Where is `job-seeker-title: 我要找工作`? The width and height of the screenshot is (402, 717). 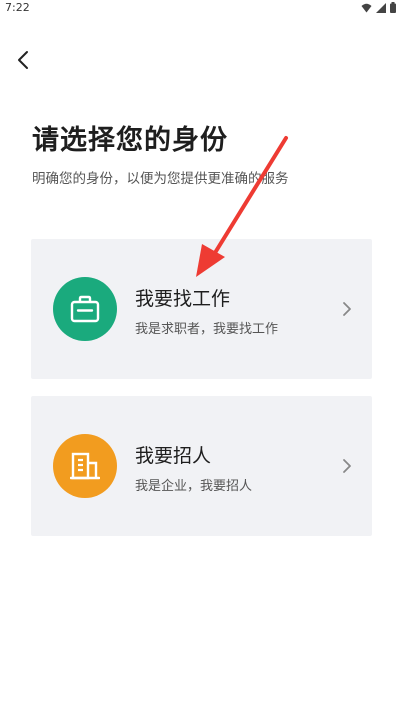 job-seeker-title: 我要找工作 is located at coordinates (183, 299).